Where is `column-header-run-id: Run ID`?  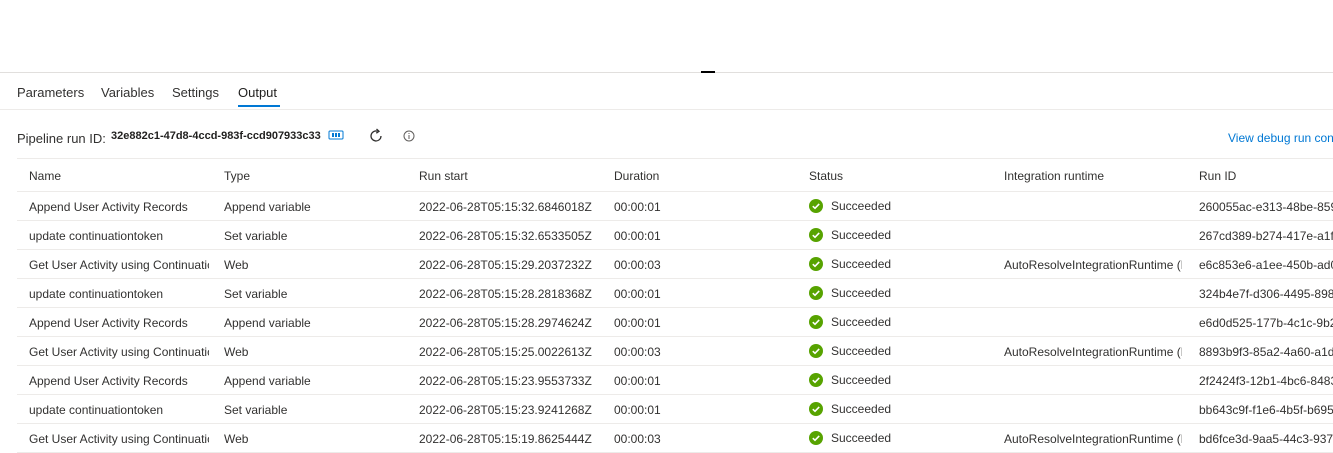 column-header-run-id: Run ID is located at coordinates (1217, 176).